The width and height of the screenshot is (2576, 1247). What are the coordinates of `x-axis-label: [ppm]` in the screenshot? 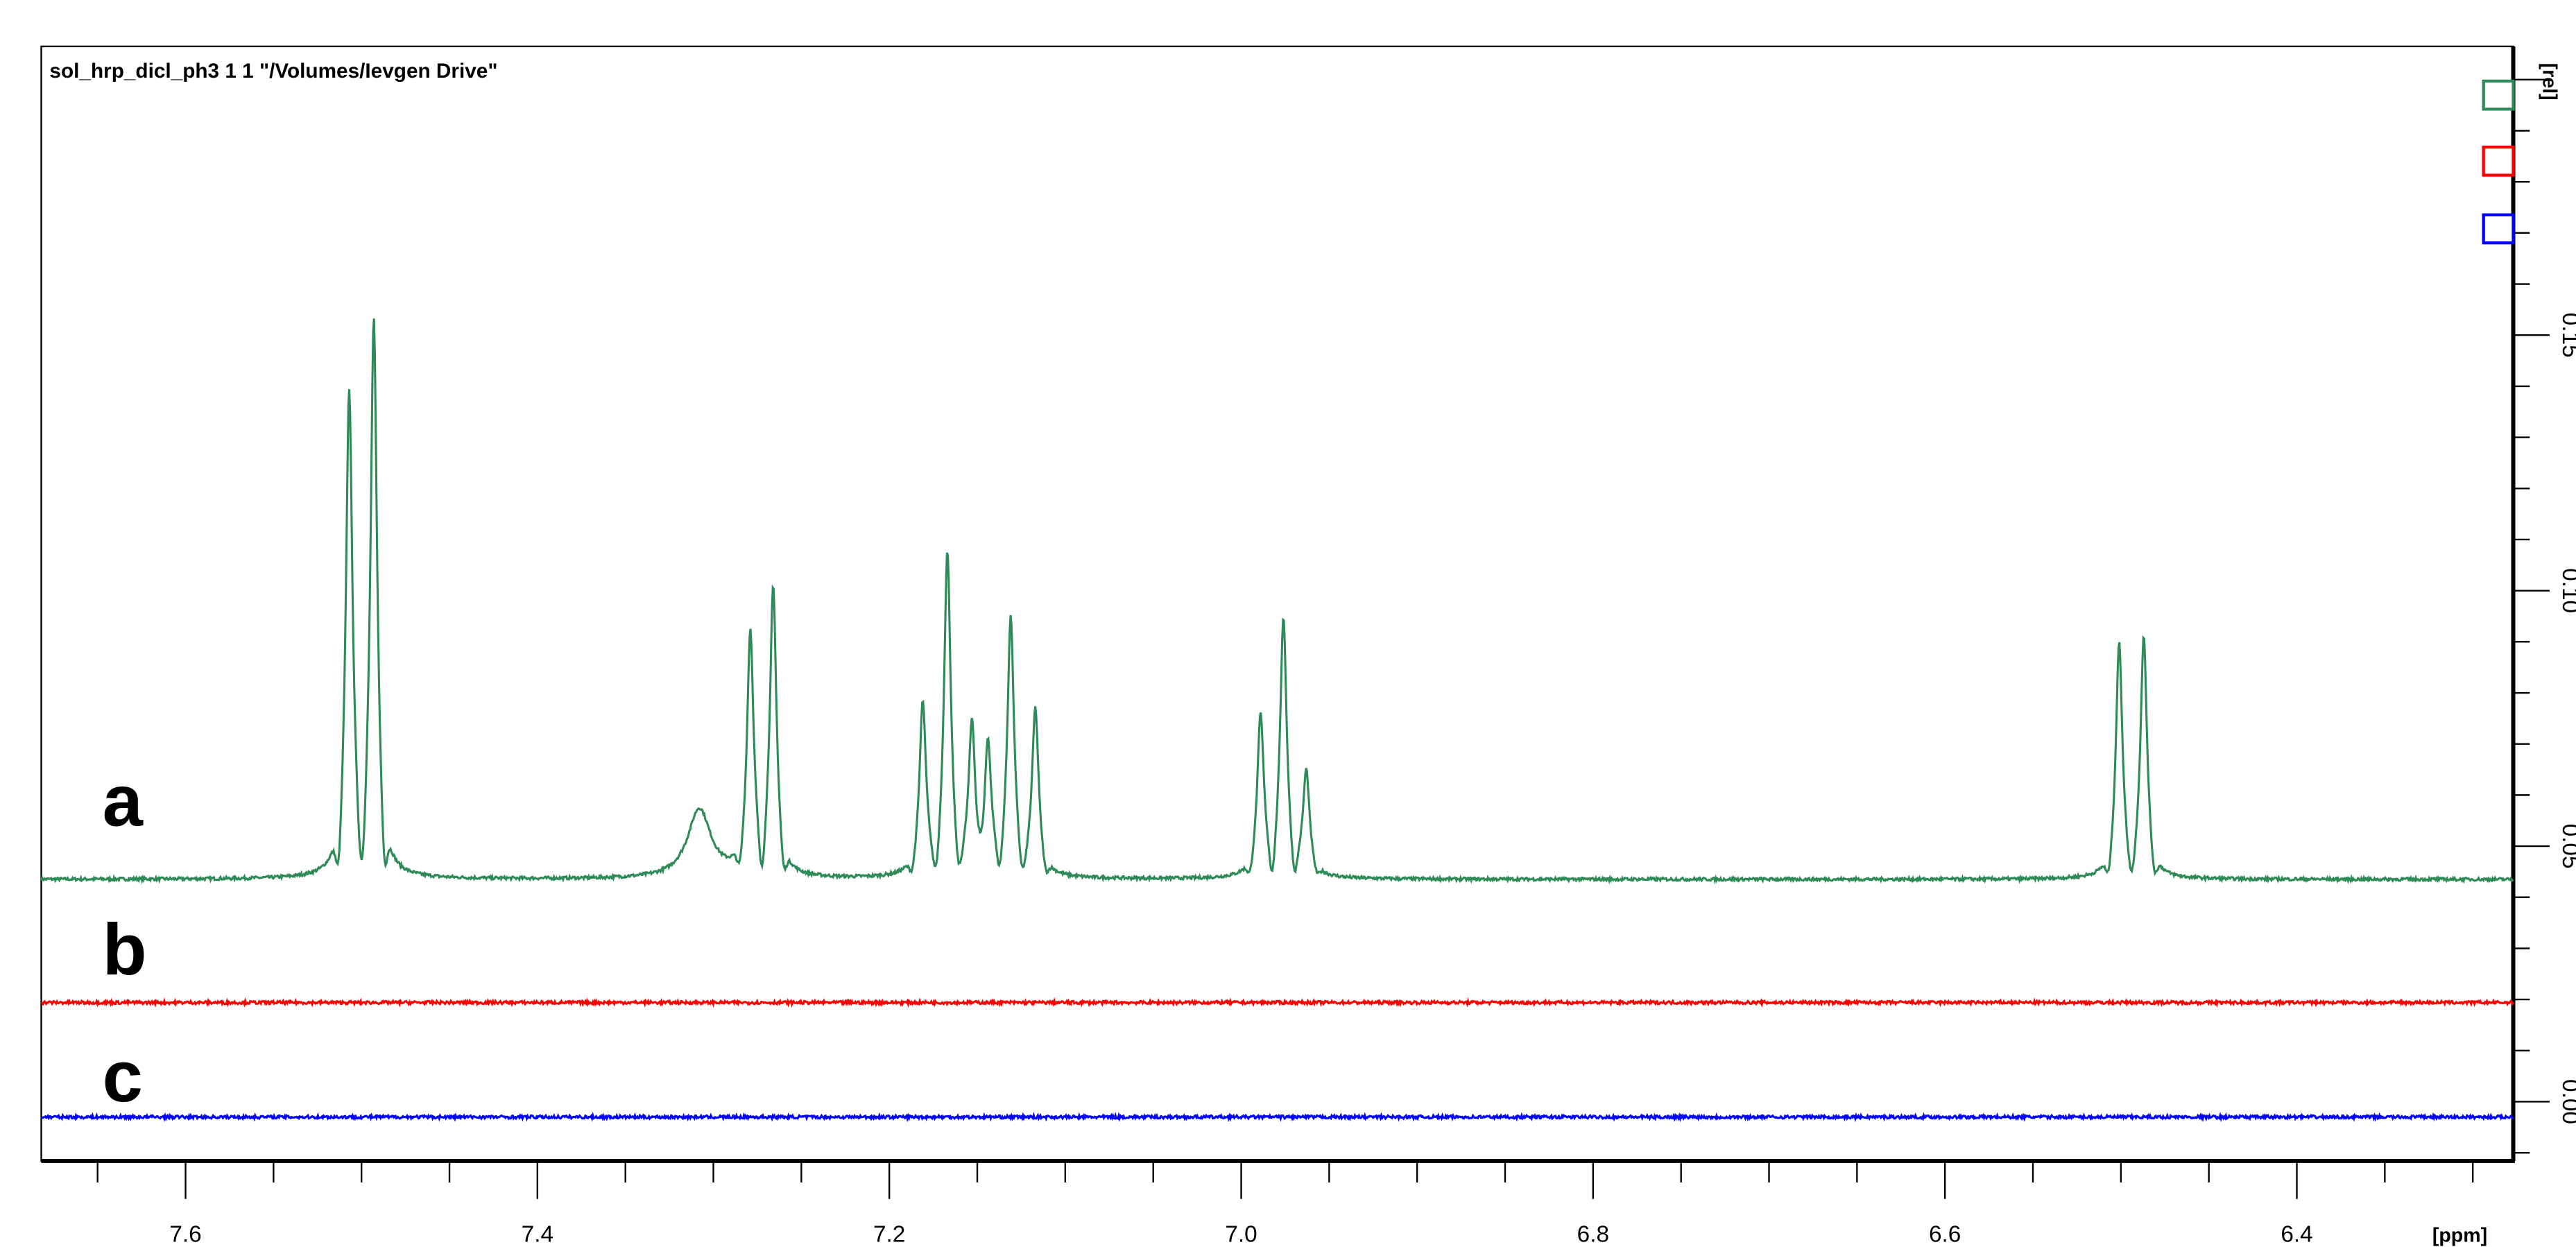 It's located at (2459, 1236).